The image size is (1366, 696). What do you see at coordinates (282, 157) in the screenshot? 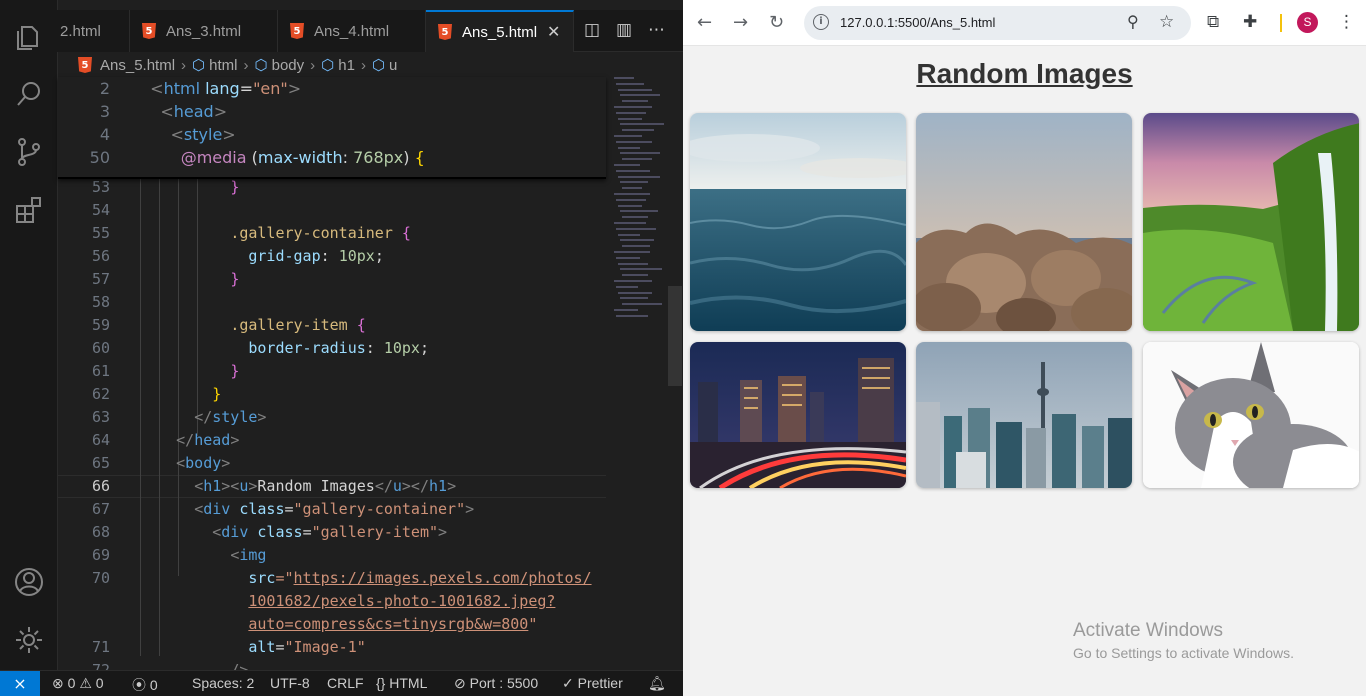
I see `code-line: @media (max-width: 768px) {` at bounding box center [282, 157].